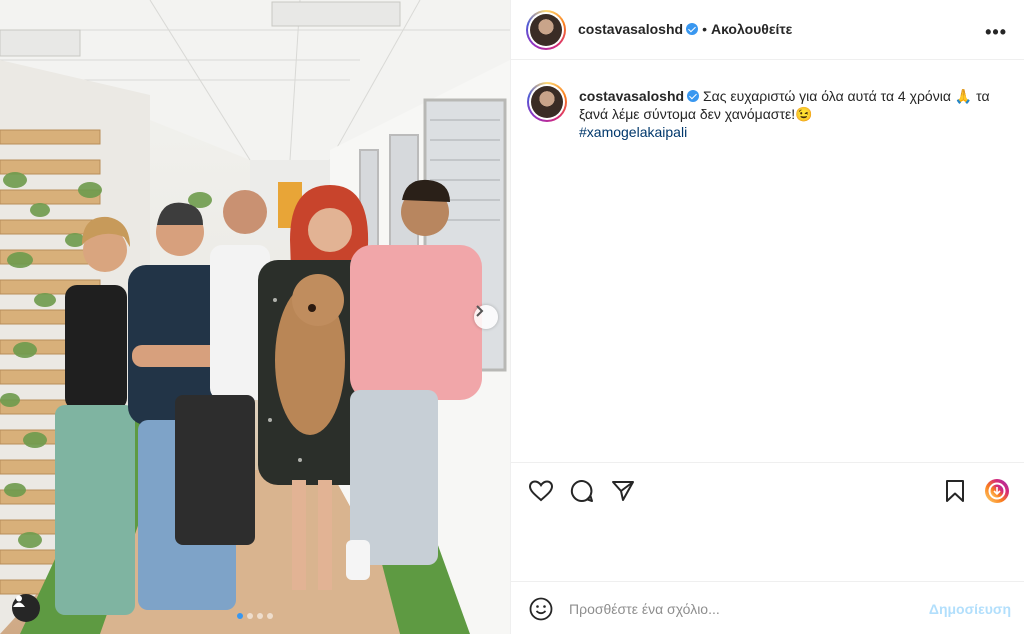  Describe the element at coordinates (630, 29) in the screenshot. I see `author-username: costavasaloshd` at that location.